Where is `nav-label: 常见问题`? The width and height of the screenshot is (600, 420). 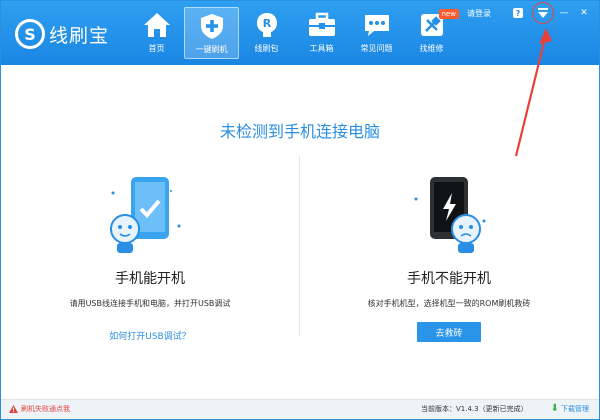
nav-label: 常见问题 is located at coordinates (376, 48).